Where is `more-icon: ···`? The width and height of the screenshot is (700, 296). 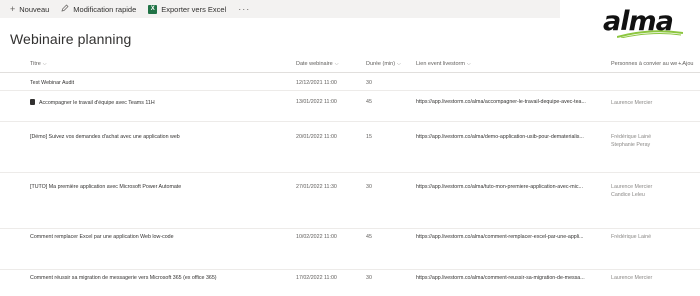 more-icon: ··· is located at coordinates (244, 9).